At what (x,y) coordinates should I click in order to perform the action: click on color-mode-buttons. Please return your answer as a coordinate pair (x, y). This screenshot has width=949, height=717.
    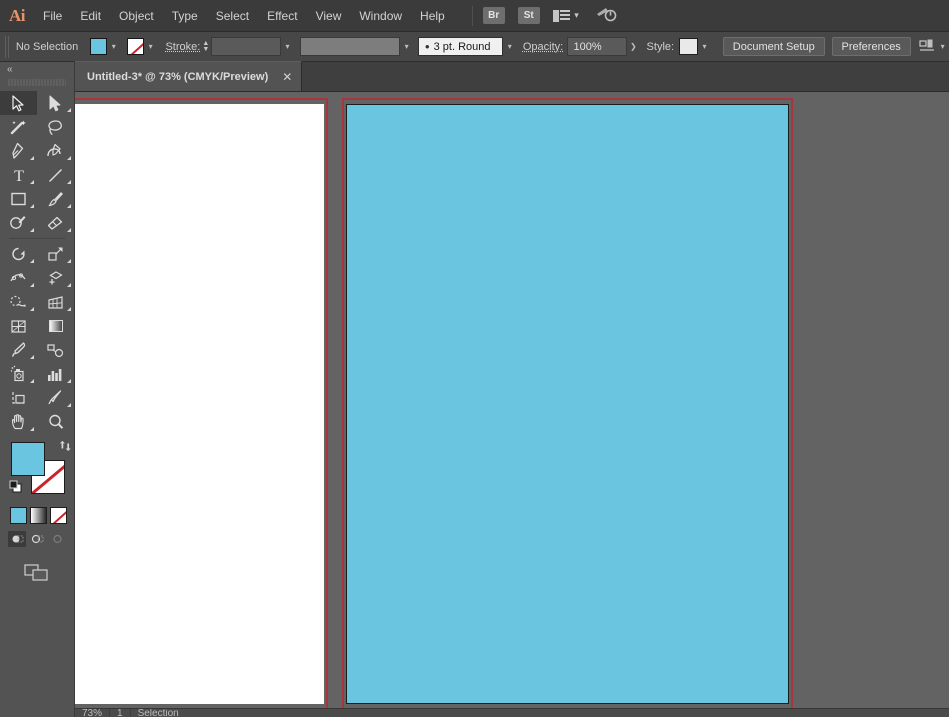
    Looking at the image, I should click on (42, 515).